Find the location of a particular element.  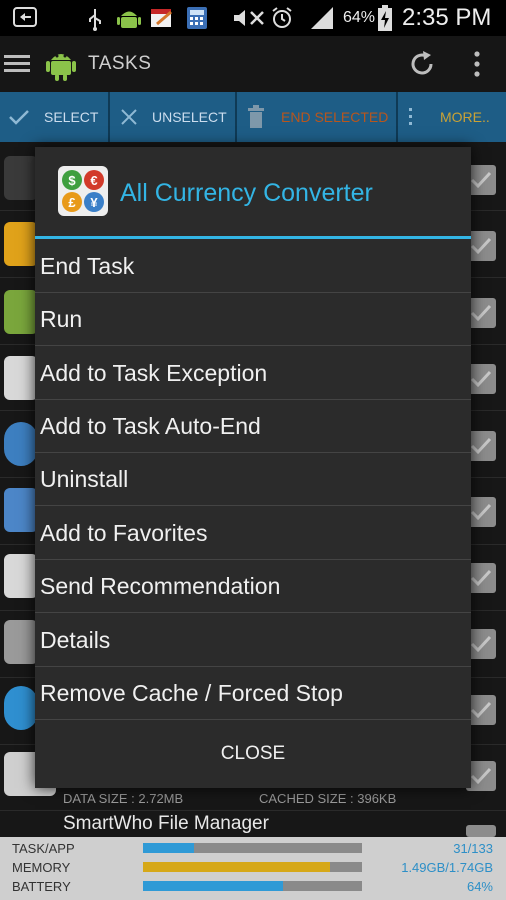

close-x-icon is located at coordinates (129, 117).